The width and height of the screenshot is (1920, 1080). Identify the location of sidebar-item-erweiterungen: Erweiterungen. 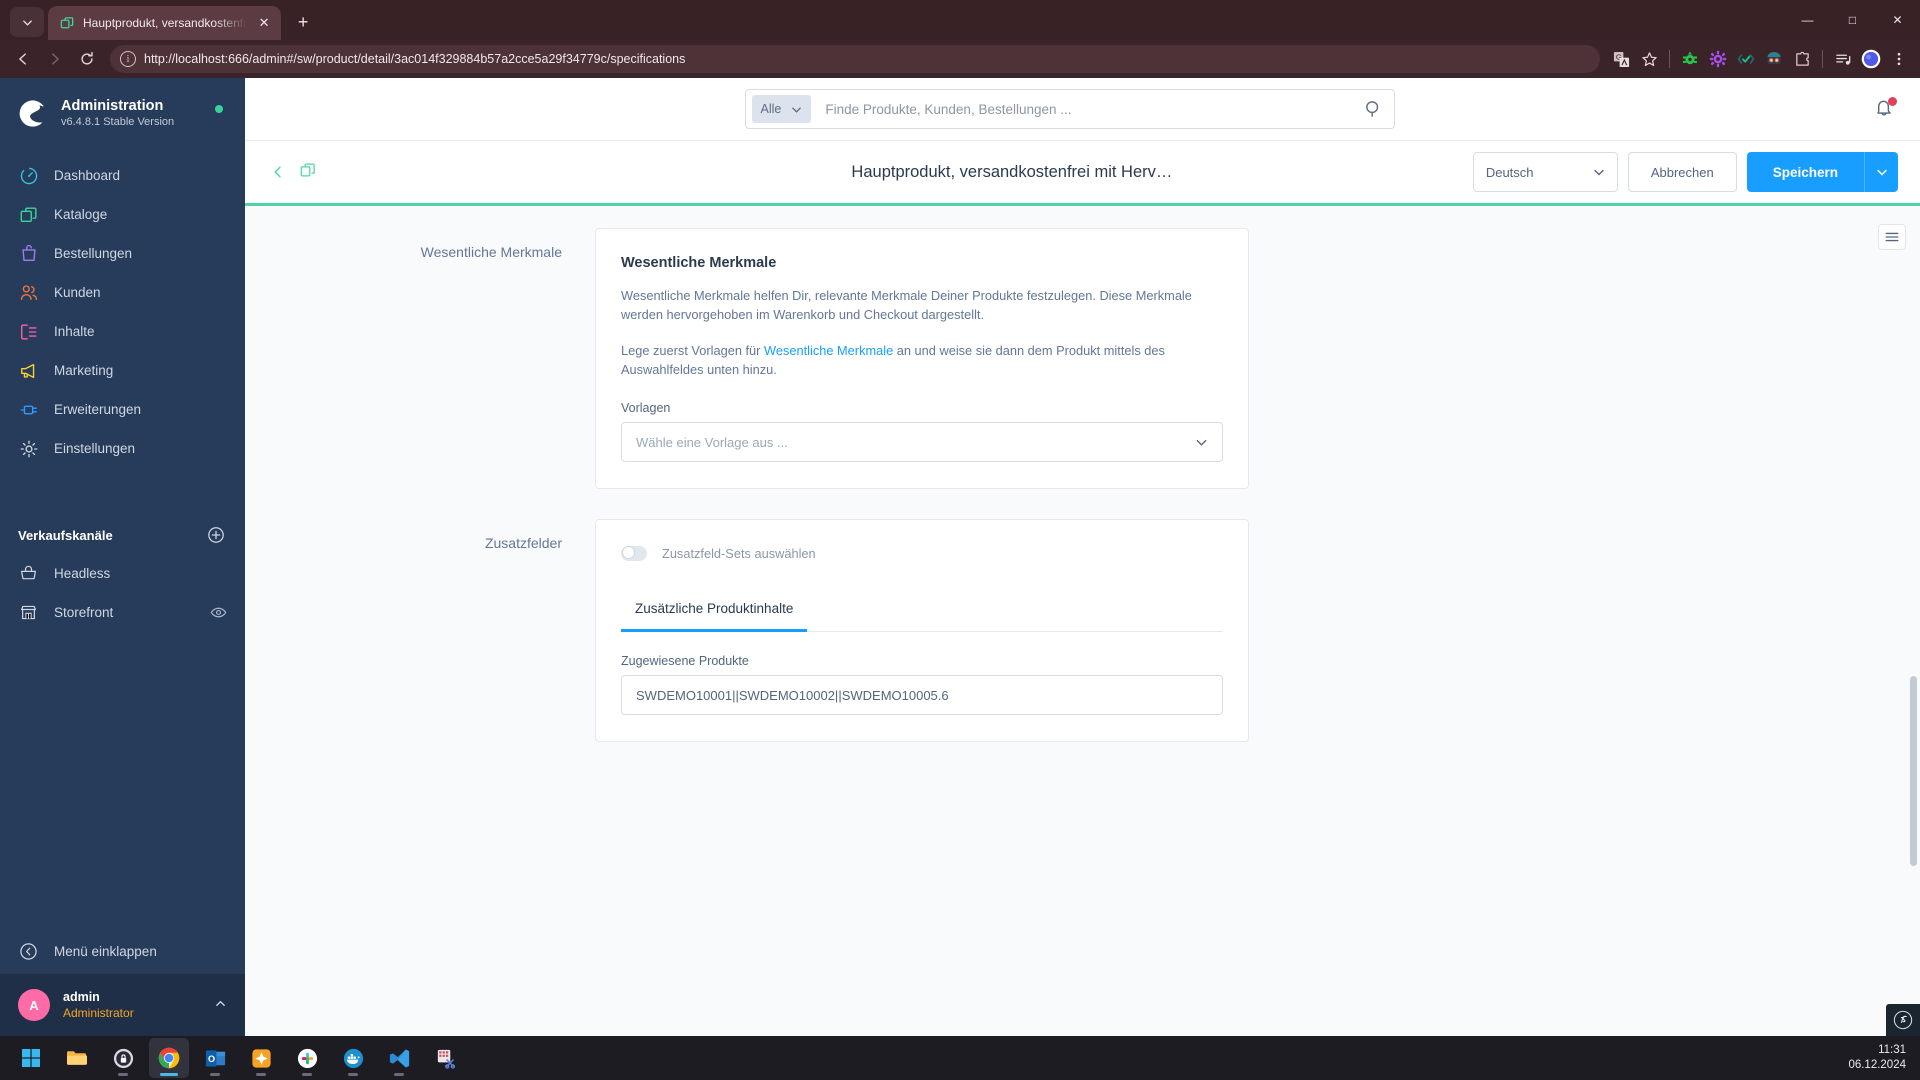
(122, 409).